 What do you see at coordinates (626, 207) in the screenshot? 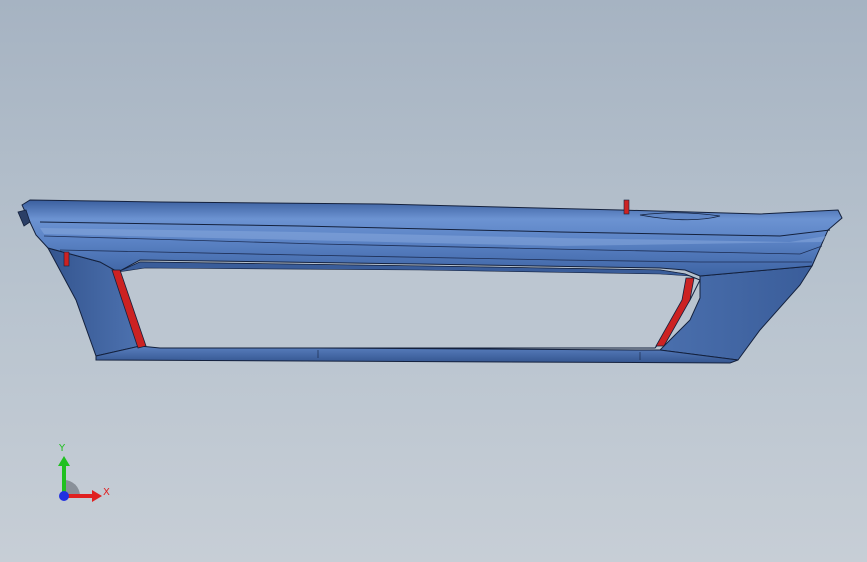
I see `accent-pin-right` at bounding box center [626, 207].